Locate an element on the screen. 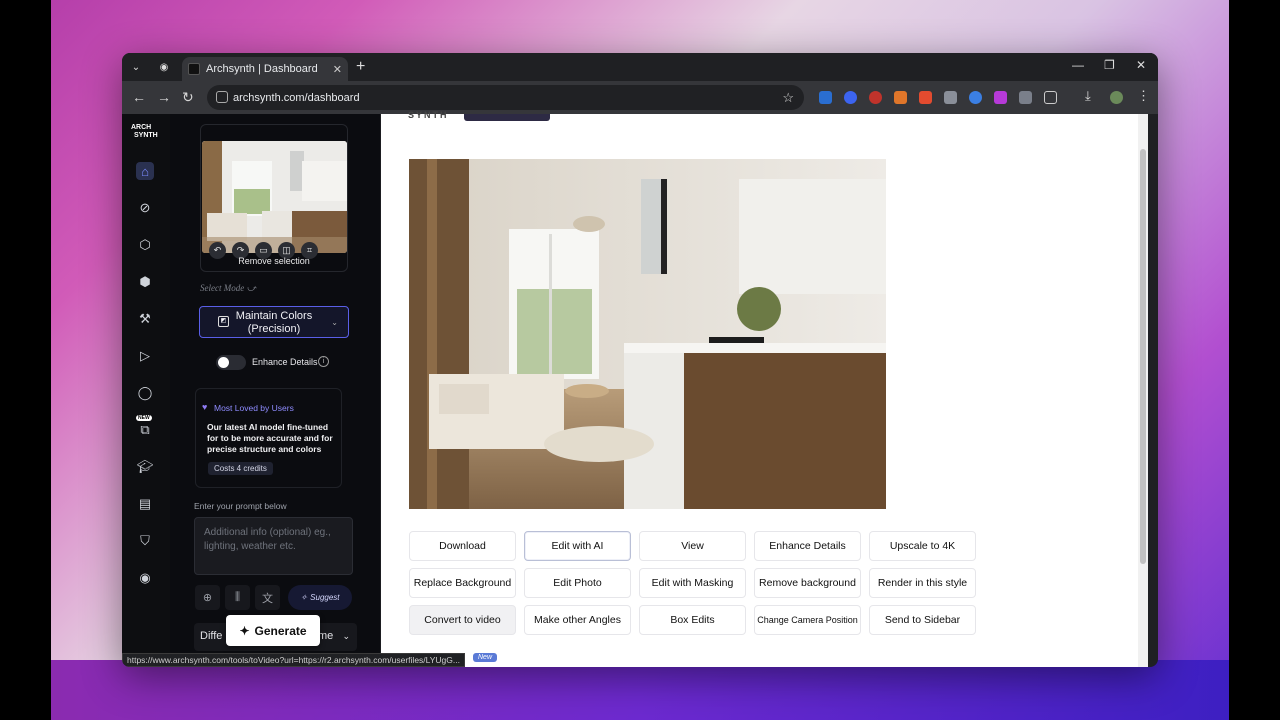 Image resolution: width=1280 pixels, height=720 pixels. translate-icon: 文 is located at coordinates (267, 597).